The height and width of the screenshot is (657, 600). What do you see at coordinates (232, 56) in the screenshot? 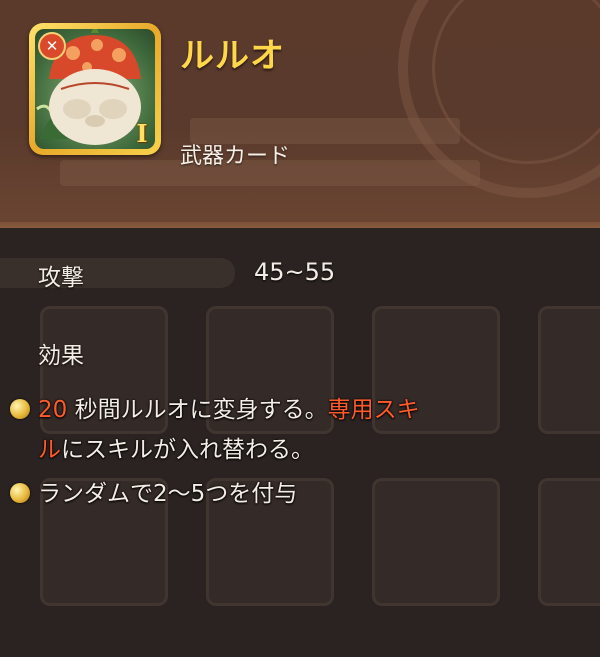
I see `item-name: ルルオ` at bounding box center [232, 56].